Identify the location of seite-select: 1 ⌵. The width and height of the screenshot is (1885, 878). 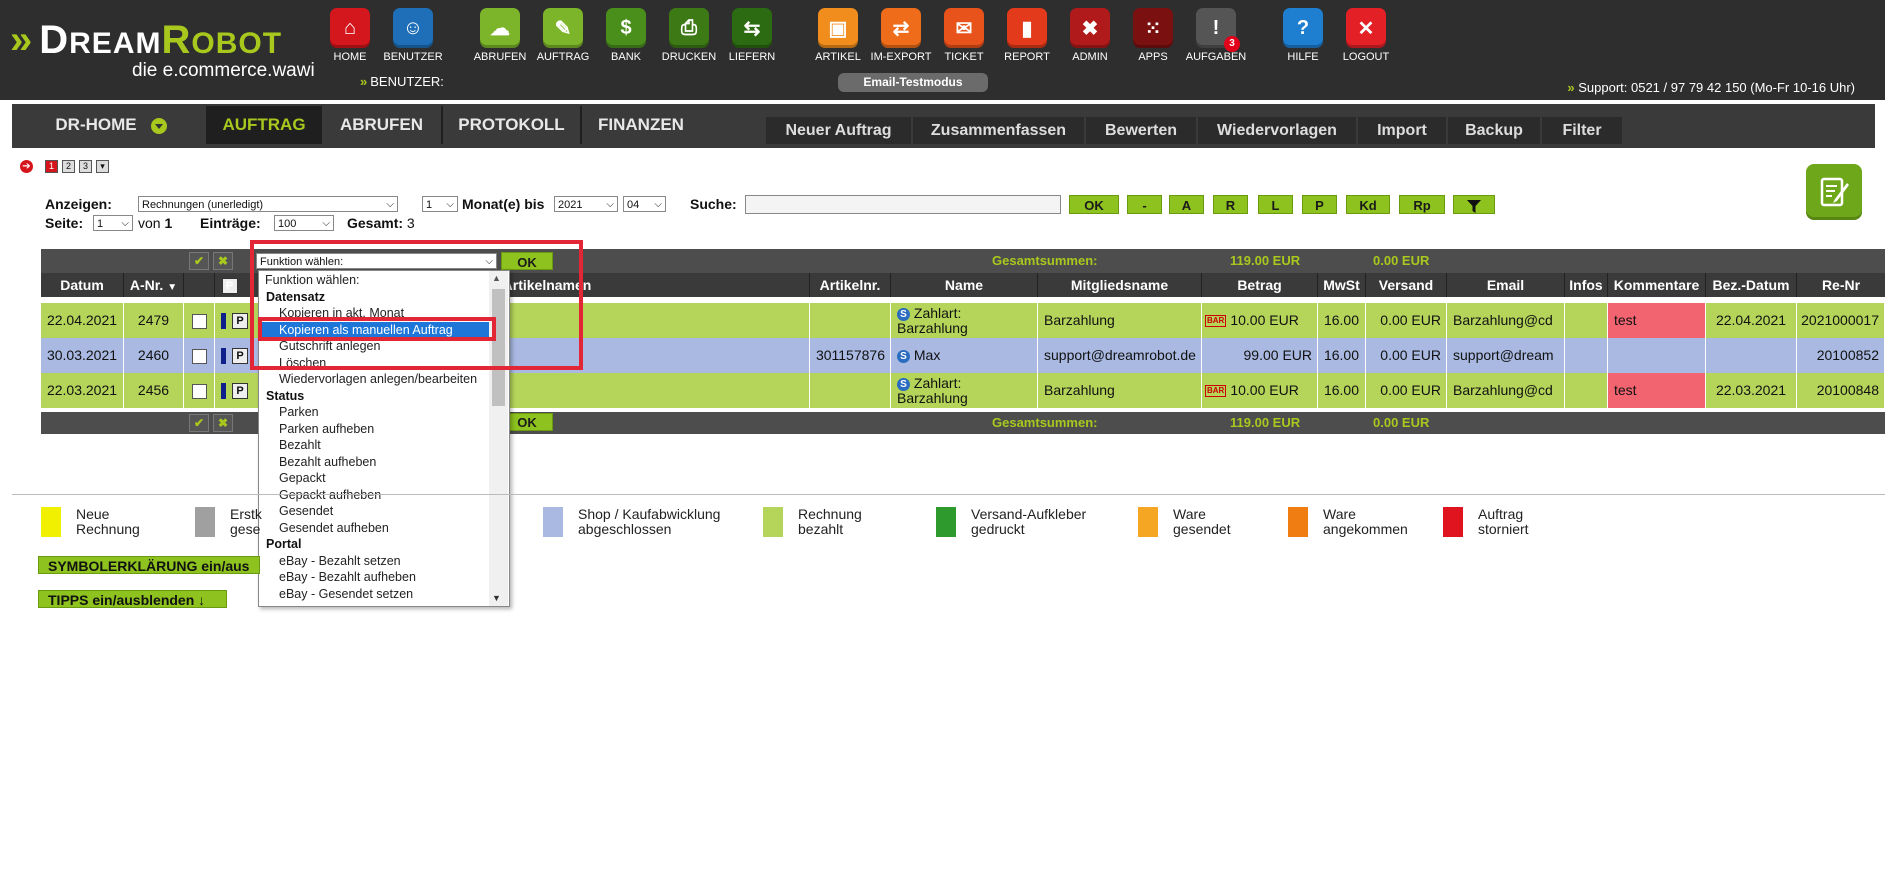
(113, 223).